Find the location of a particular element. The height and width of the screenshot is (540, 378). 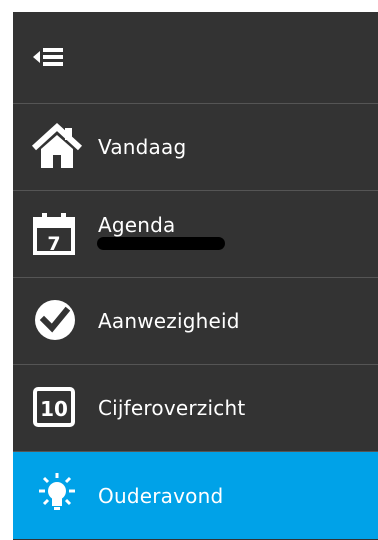

redacted-subtext is located at coordinates (161, 243).